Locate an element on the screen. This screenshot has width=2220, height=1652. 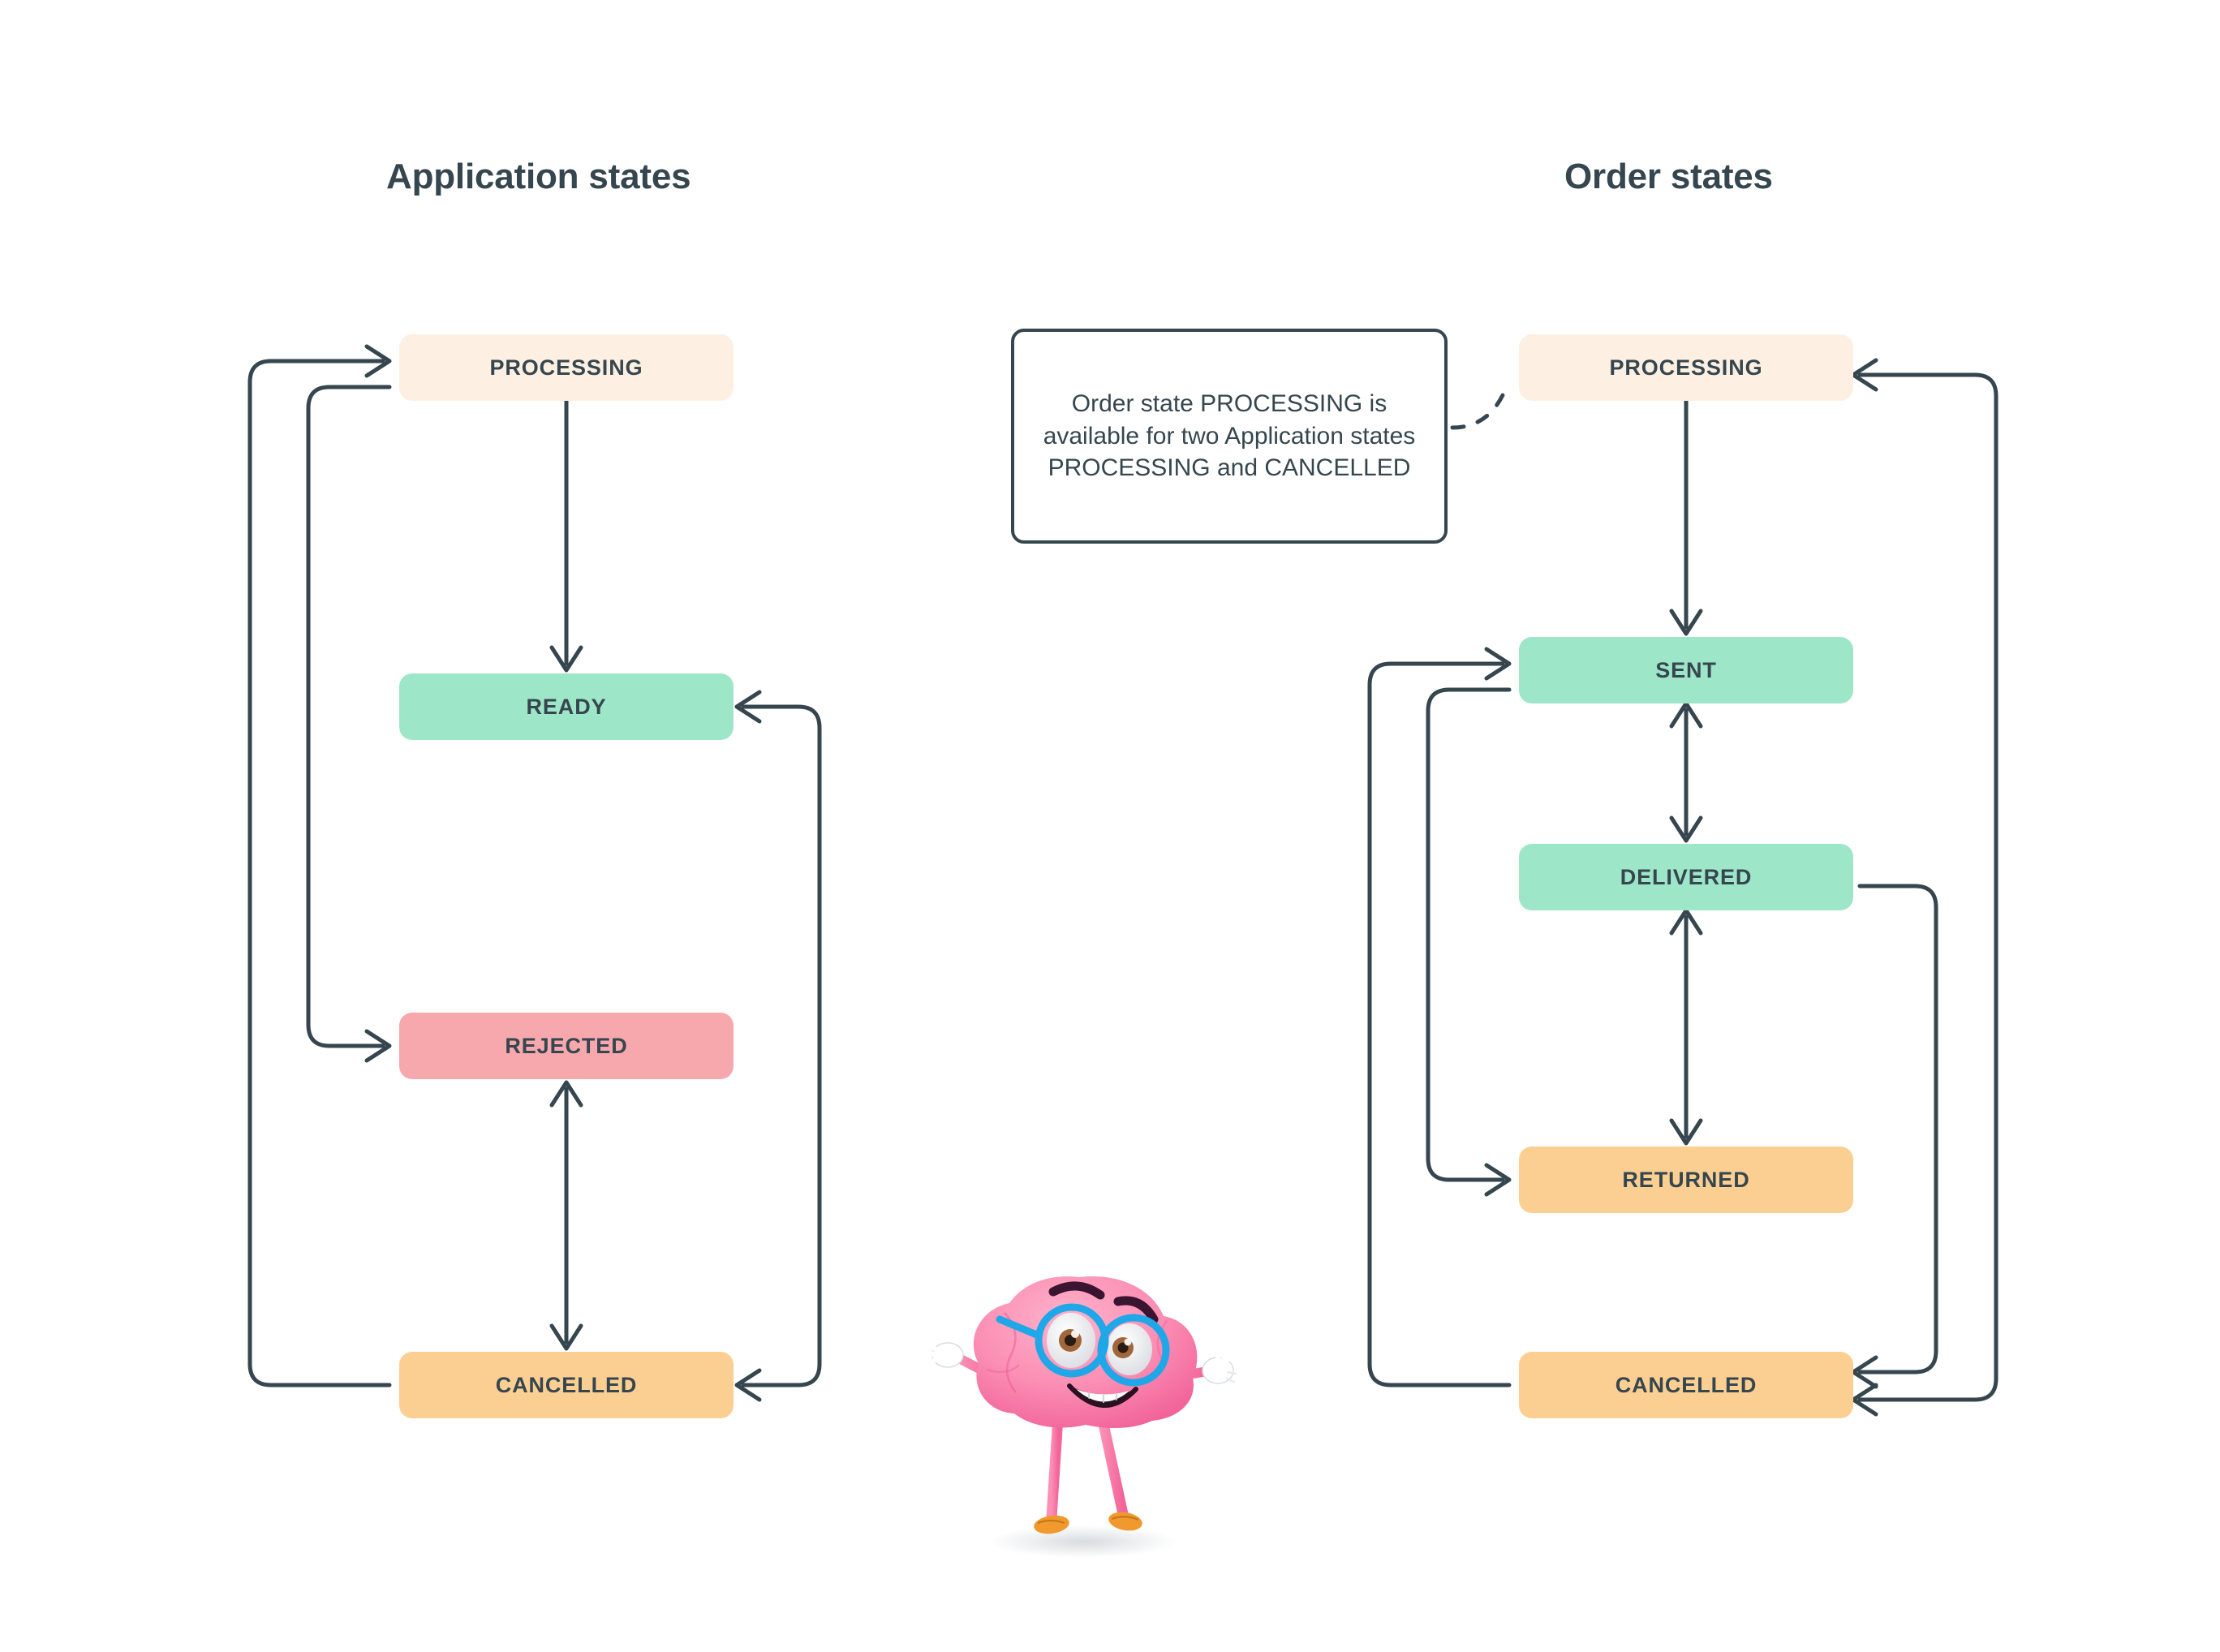
state-node-application-ready: READY is located at coordinates (566, 706).